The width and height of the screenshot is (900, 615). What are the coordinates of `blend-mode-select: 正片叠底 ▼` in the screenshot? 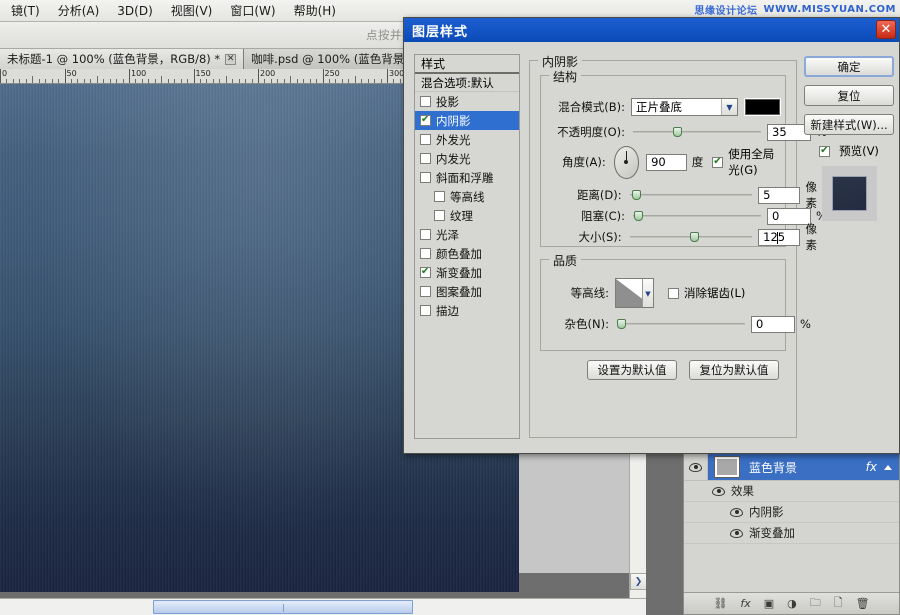 It's located at (684, 107).